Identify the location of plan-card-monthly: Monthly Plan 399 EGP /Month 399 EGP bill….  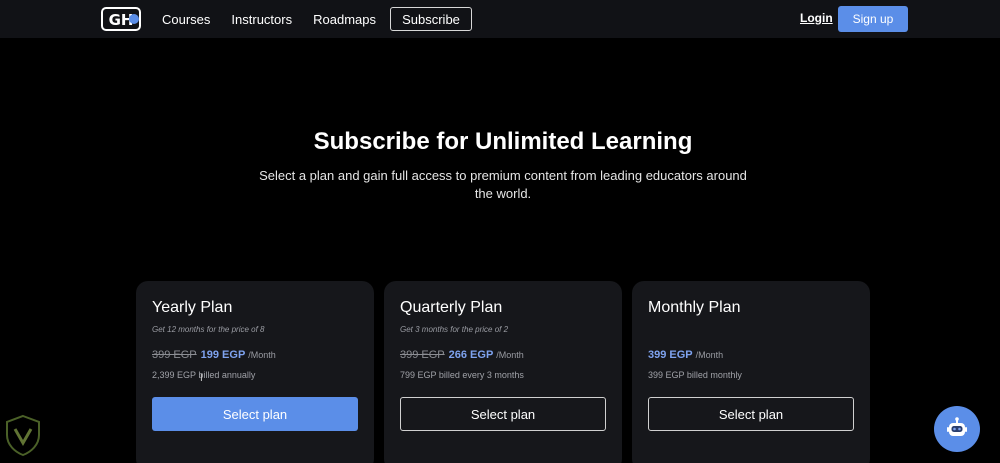
(751, 372).